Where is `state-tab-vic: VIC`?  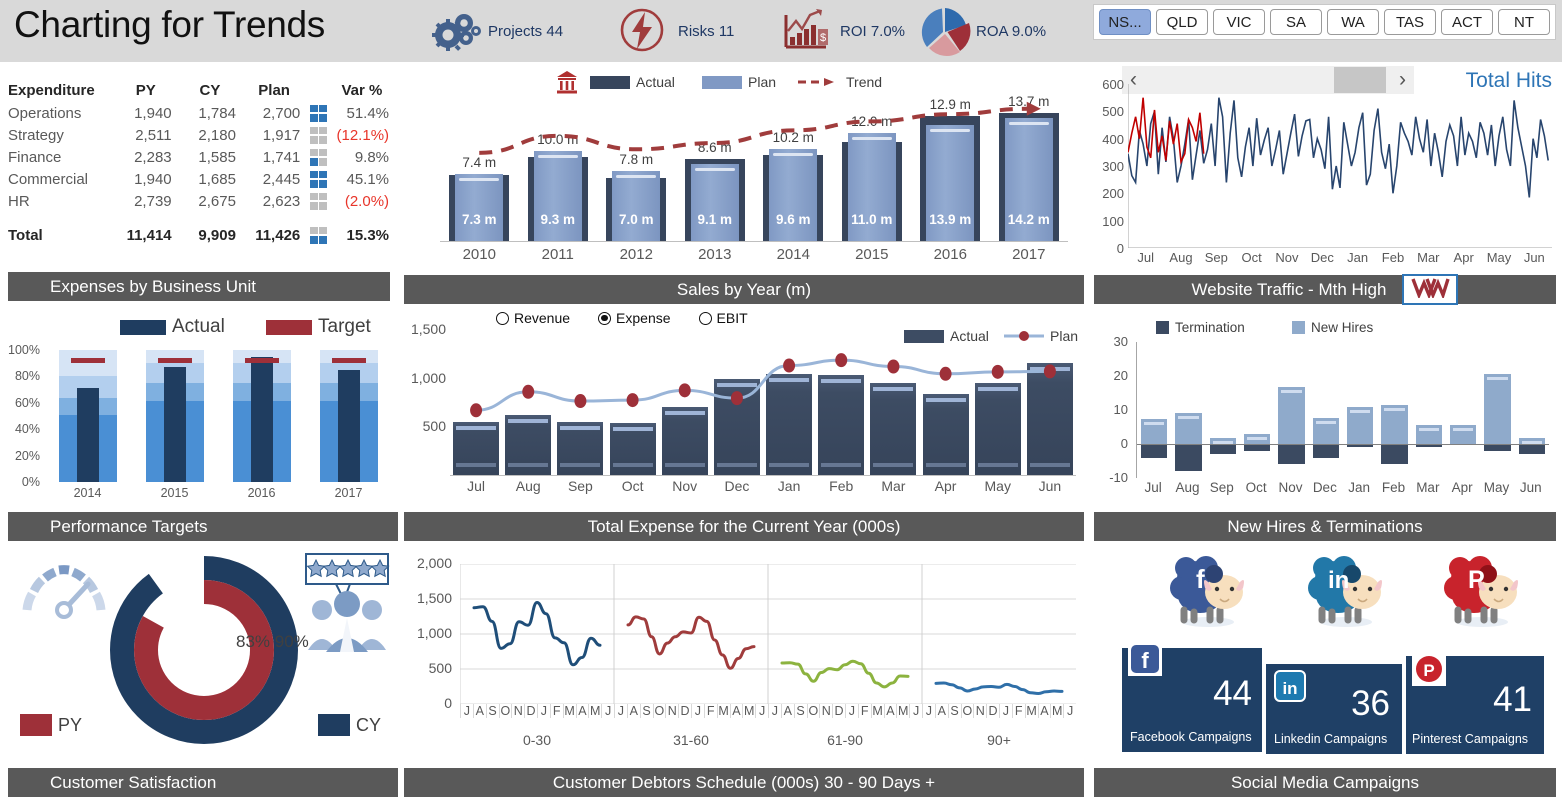
state-tab-vic: VIC is located at coordinates (1239, 22).